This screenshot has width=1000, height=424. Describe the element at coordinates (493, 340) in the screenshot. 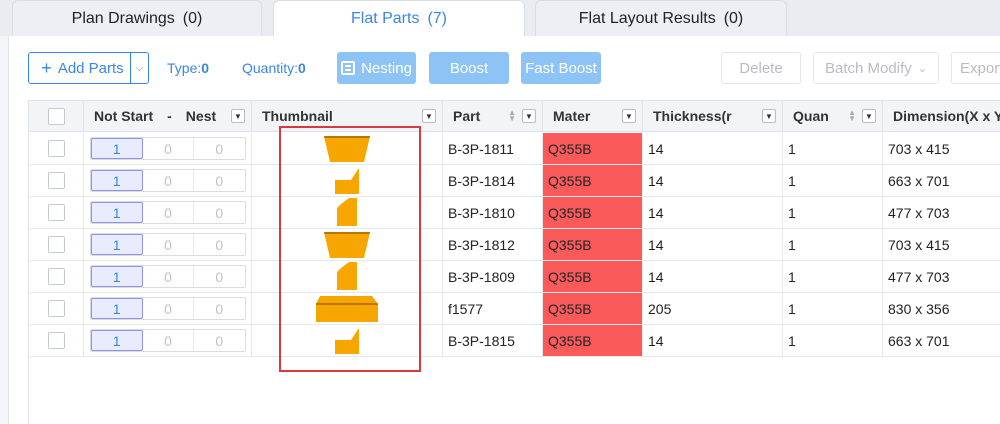

I see `part-cell: B-3P-1815` at that location.